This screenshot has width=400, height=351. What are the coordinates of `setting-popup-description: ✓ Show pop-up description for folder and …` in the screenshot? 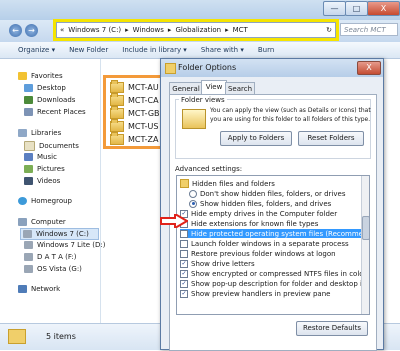 It's located at (274, 283).